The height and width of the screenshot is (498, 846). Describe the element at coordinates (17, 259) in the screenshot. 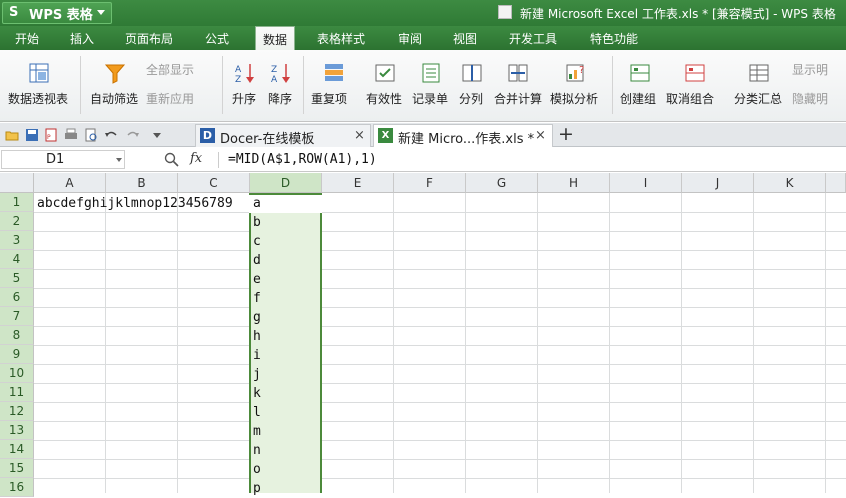

I see `row-header-4: 4` at that location.